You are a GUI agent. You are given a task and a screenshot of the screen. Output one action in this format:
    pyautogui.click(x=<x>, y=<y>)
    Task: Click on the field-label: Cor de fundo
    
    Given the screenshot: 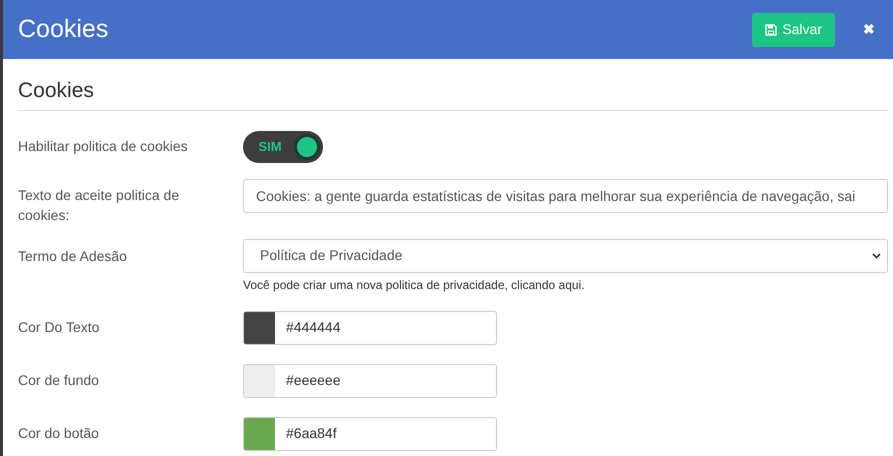 What is the action you would take?
    pyautogui.click(x=59, y=380)
    